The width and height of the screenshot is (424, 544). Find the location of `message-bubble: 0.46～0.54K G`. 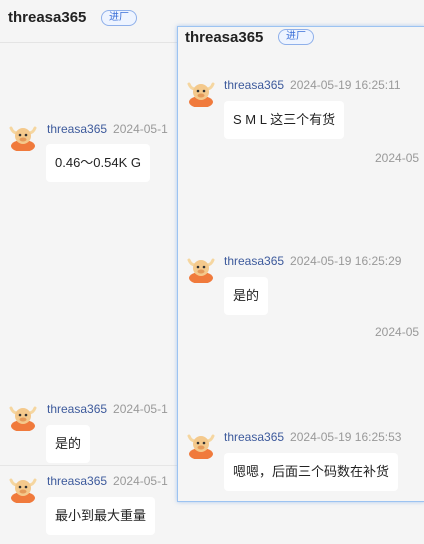

message-bubble: 0.46～0.54K G is located at coordinates (98, 163).